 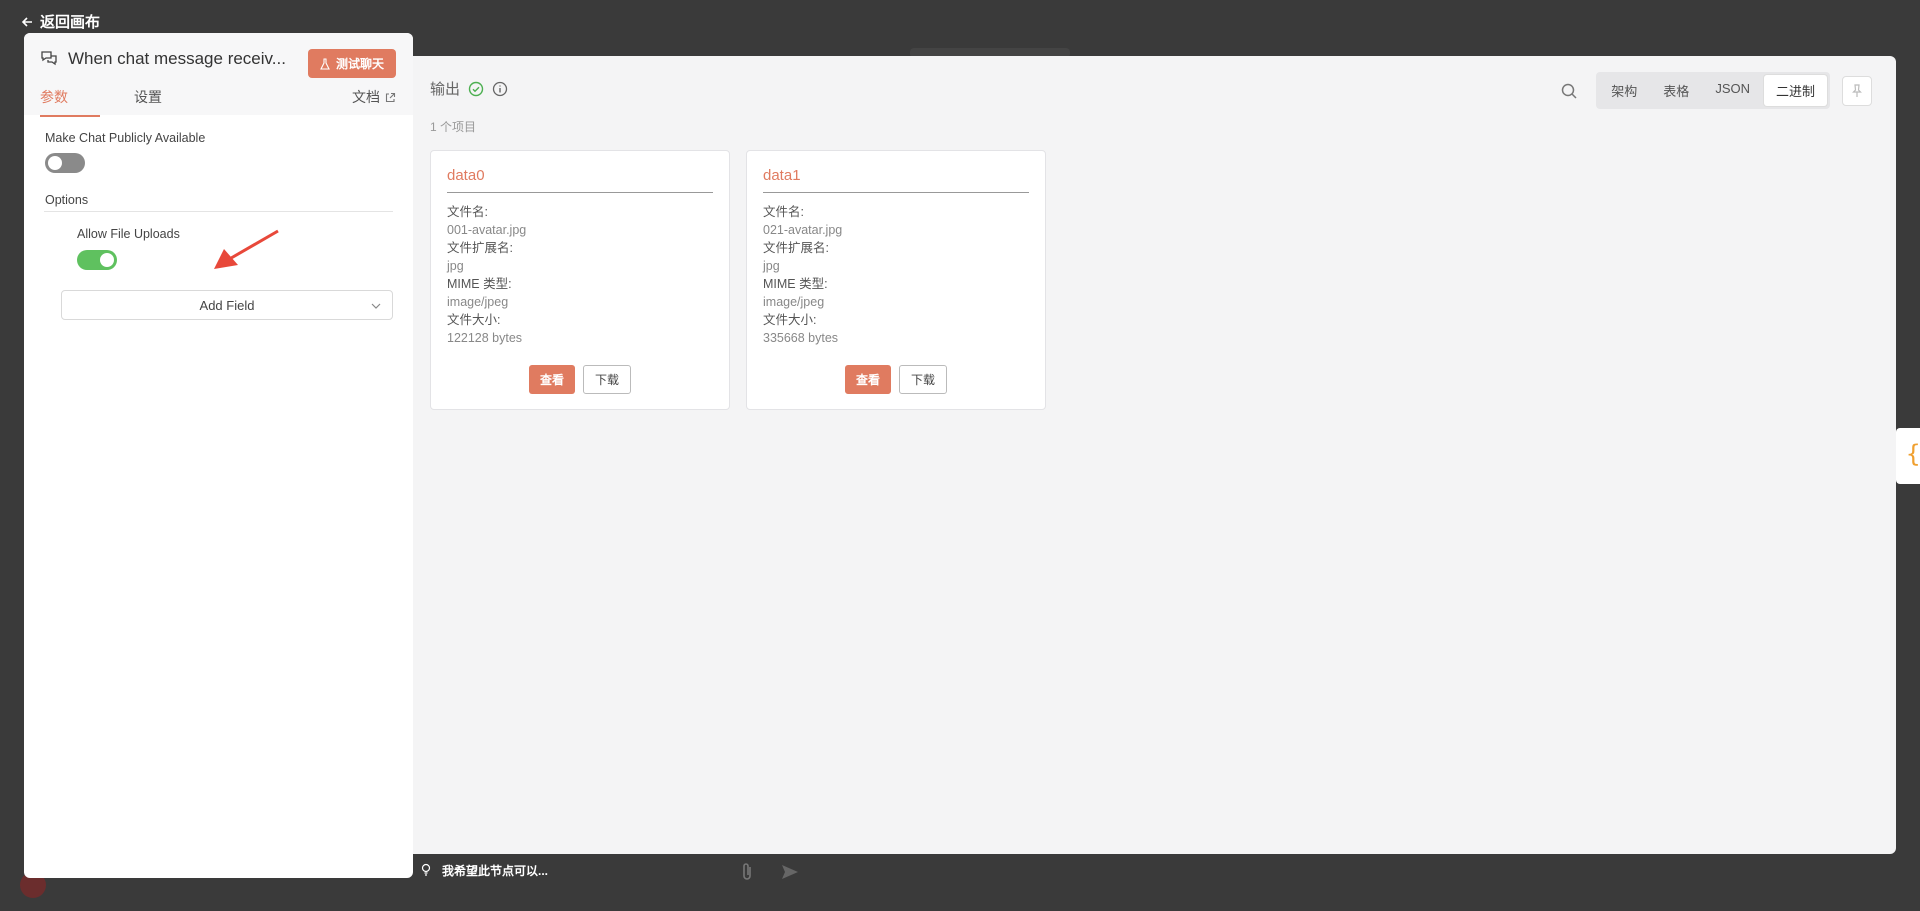 I want to click on code-panel-tab: {, so click(x=1908, y=456).